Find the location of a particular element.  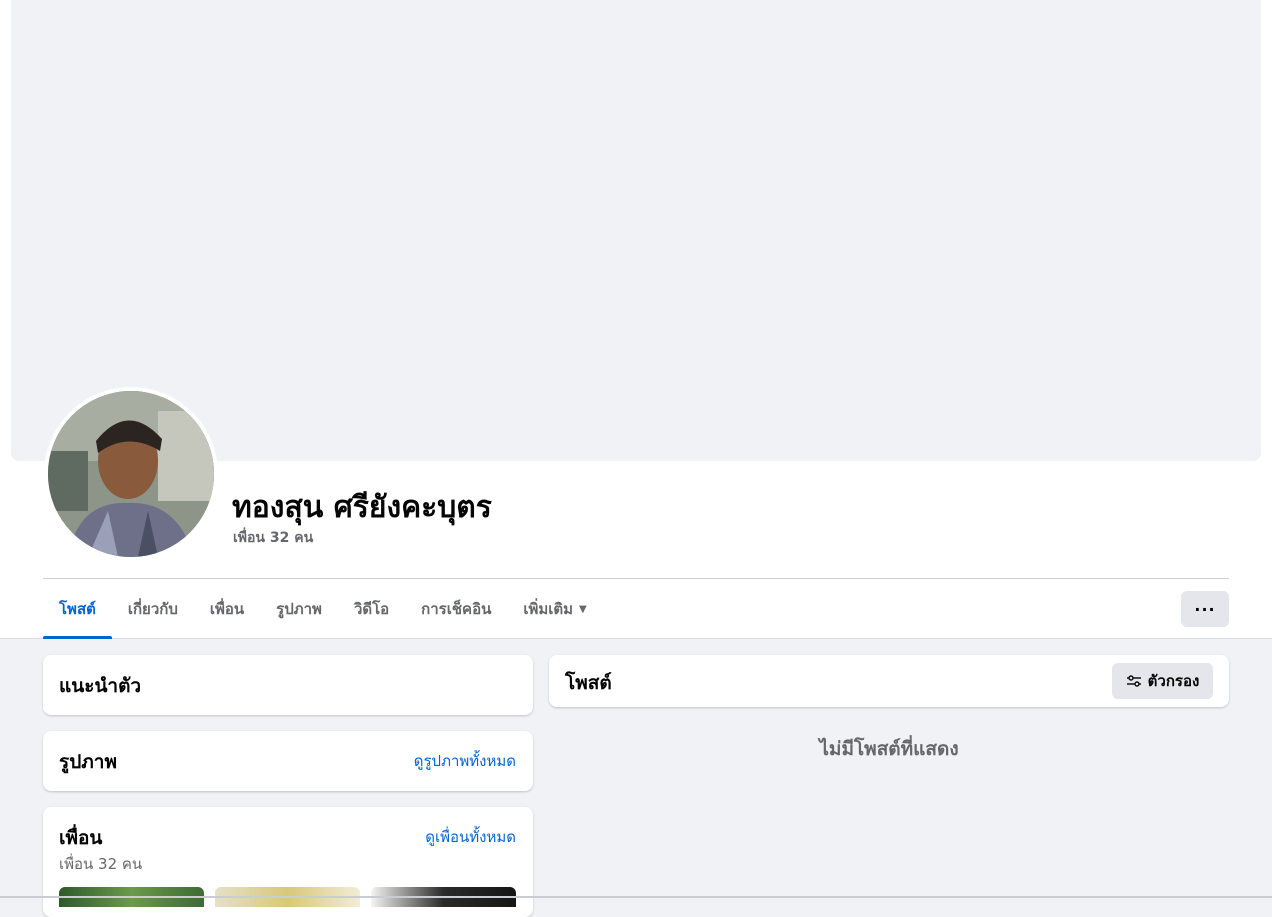

see-all-friends-link: ดูเพื่อนทั้งหมด is located at coordinates (470, 837).